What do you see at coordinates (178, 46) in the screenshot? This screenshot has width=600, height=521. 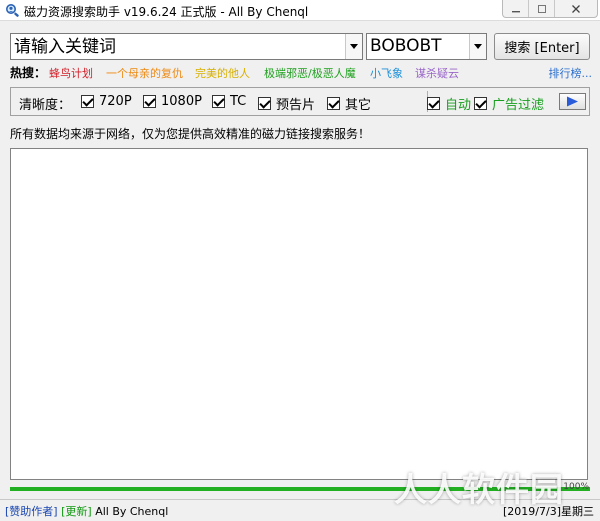 I see `keyword-input` at bounding box center [178, 46].